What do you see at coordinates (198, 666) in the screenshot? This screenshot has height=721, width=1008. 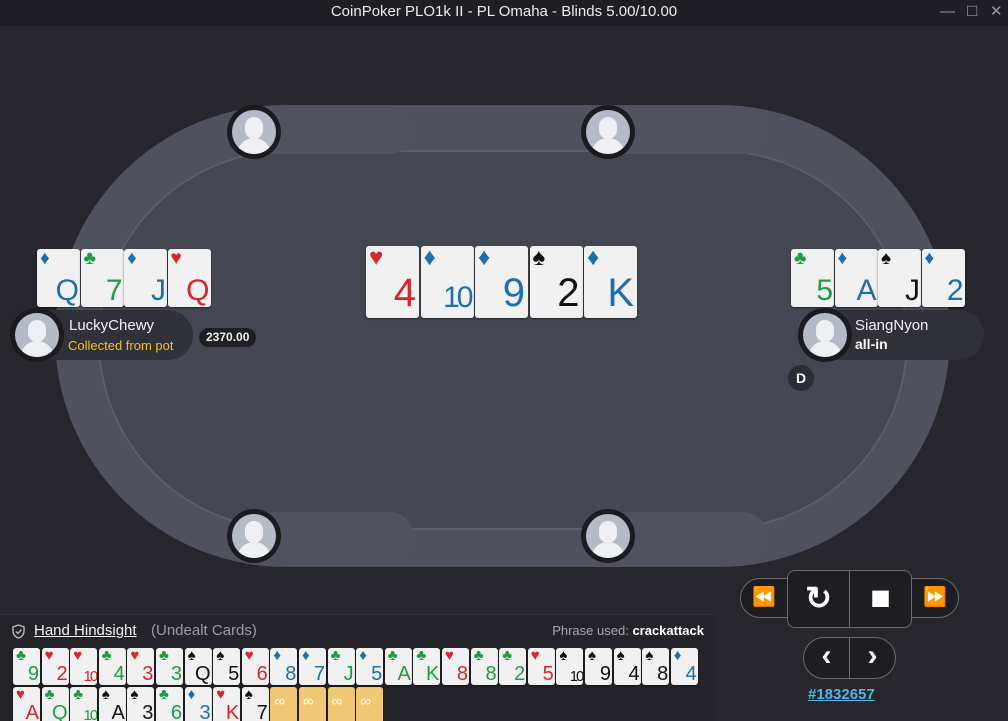 I see `playing-card: ♠ Q` at bounding box center [198, 666].